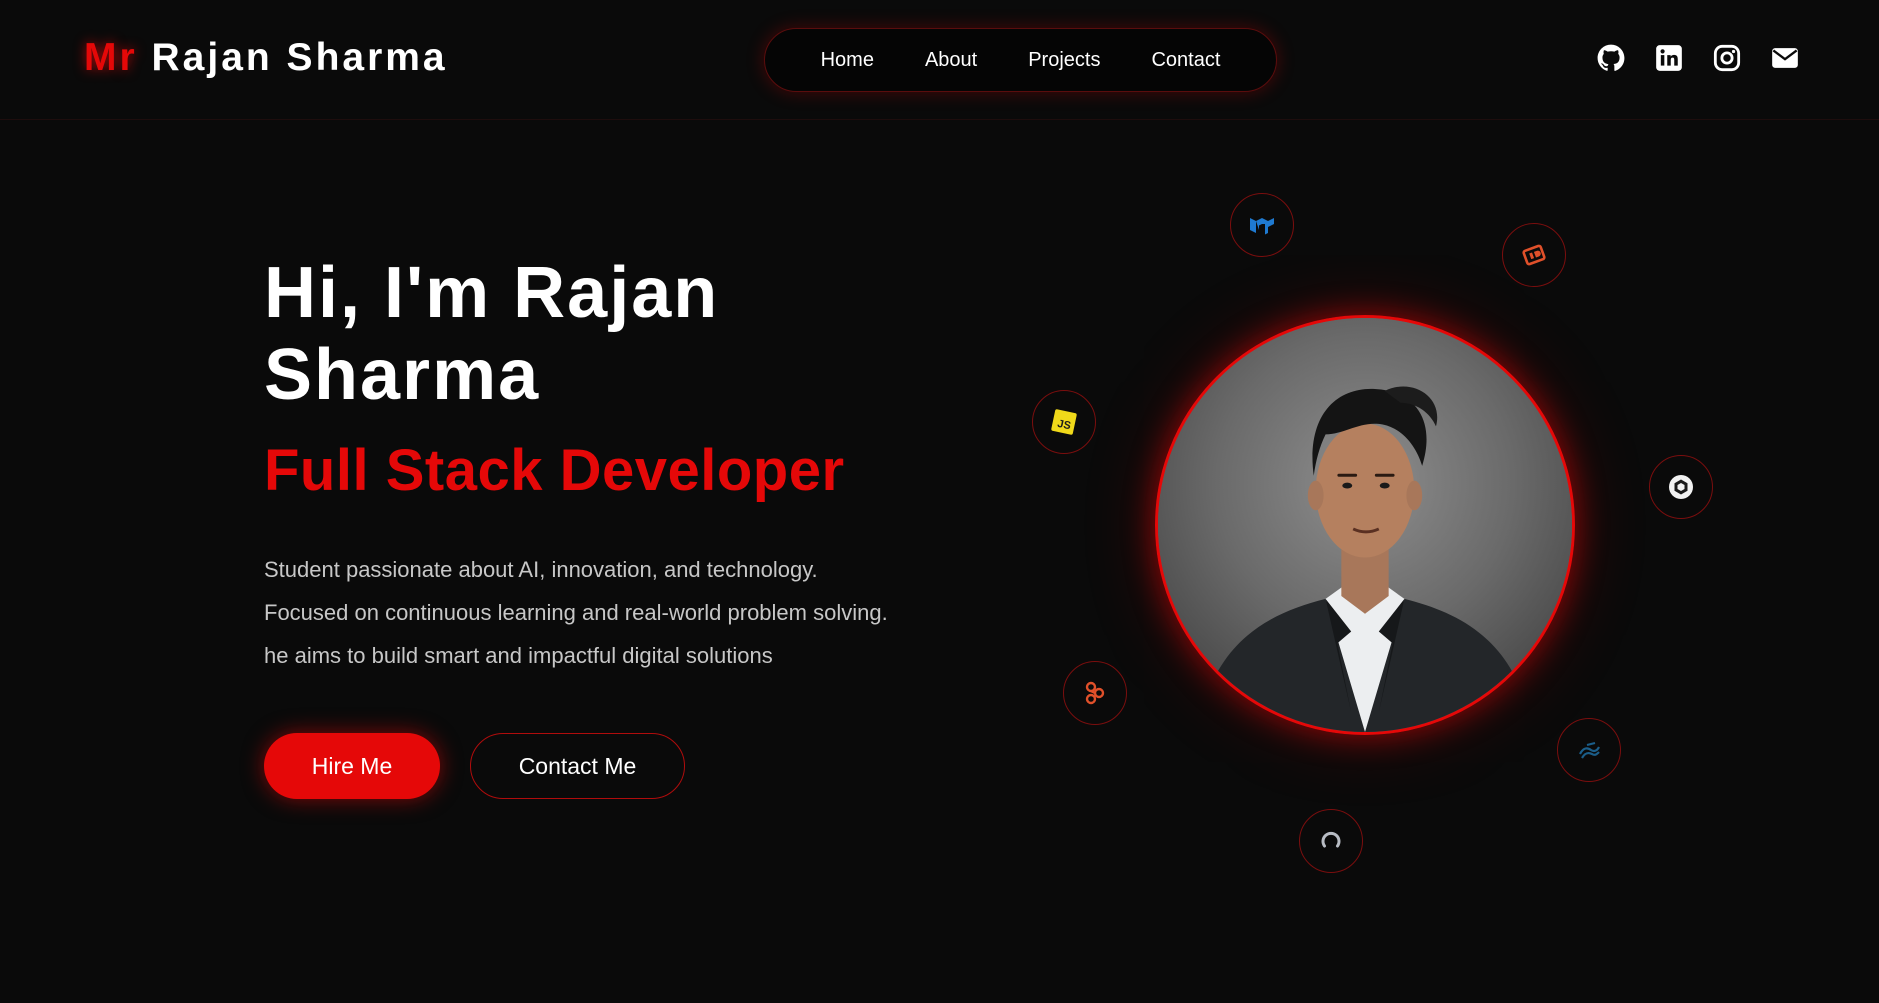 The image size is (1879, 1003). I want to click on figma-icon, so click(1095, 693).